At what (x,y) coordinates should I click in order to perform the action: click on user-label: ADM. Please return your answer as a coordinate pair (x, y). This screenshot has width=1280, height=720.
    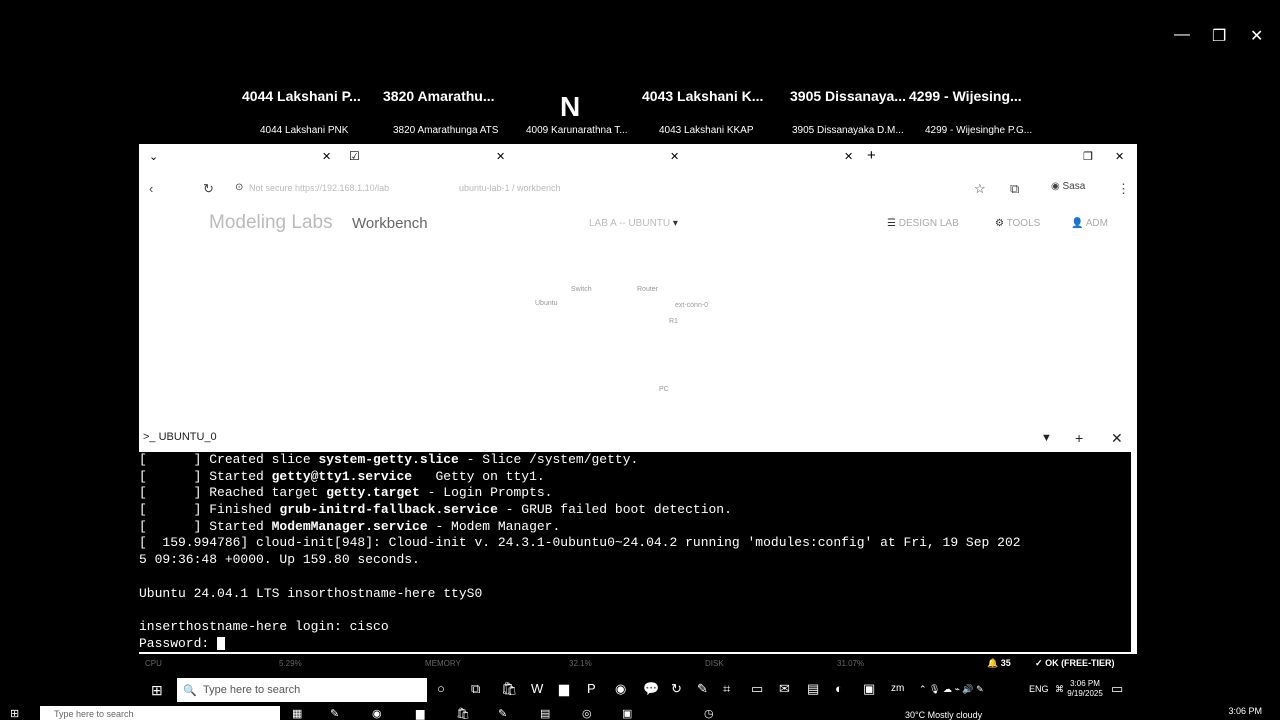
    Looking at the image, I should click on (1096, 223).